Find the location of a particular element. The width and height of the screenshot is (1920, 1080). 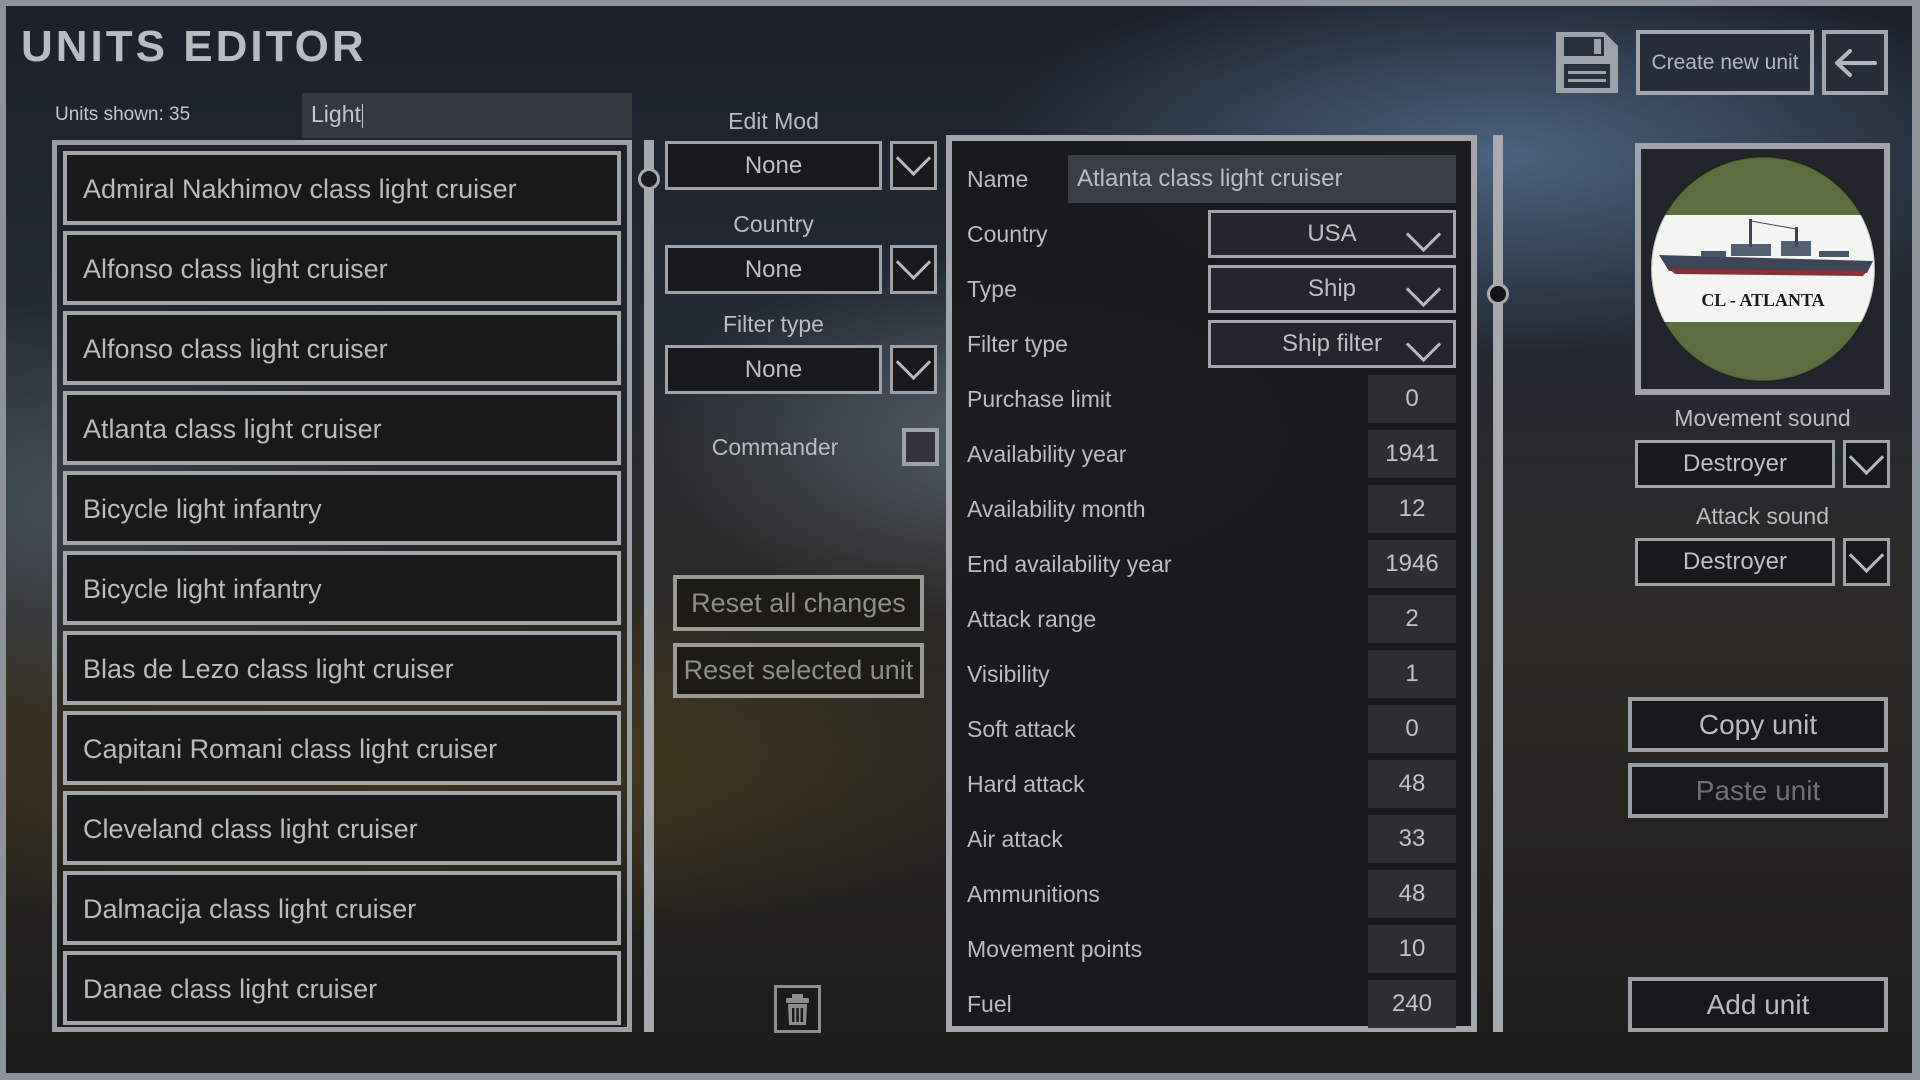

movement-sound-dropdown-toggle is located at coordinates (1866, 463).